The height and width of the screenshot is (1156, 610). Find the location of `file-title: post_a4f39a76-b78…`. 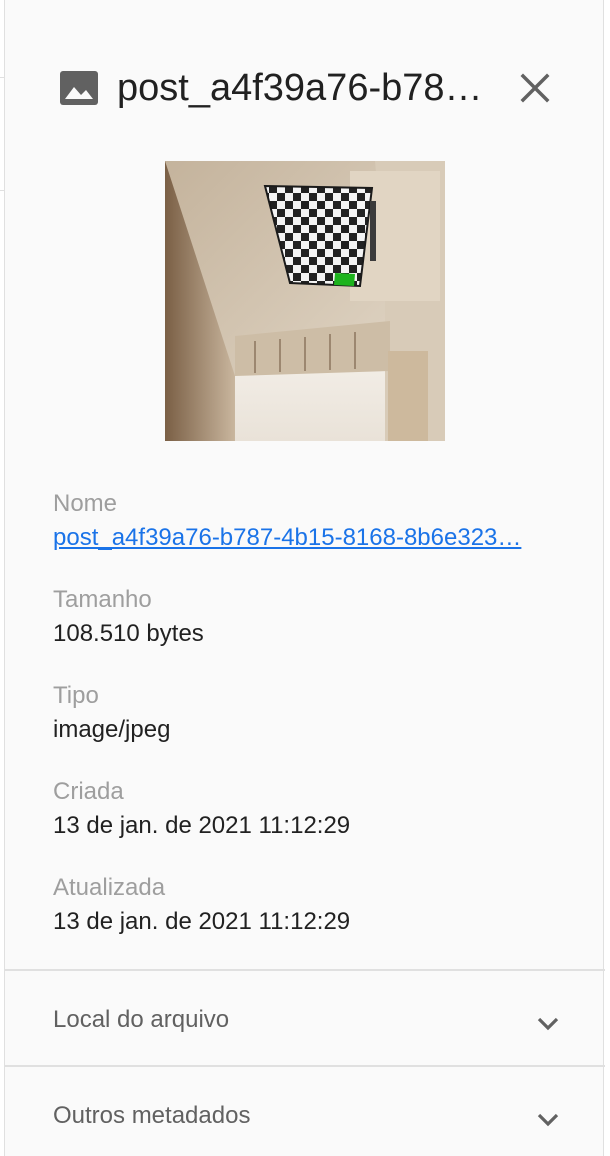

file-title: post_a4f39a76-b78… is located at coordinates (300, 88).